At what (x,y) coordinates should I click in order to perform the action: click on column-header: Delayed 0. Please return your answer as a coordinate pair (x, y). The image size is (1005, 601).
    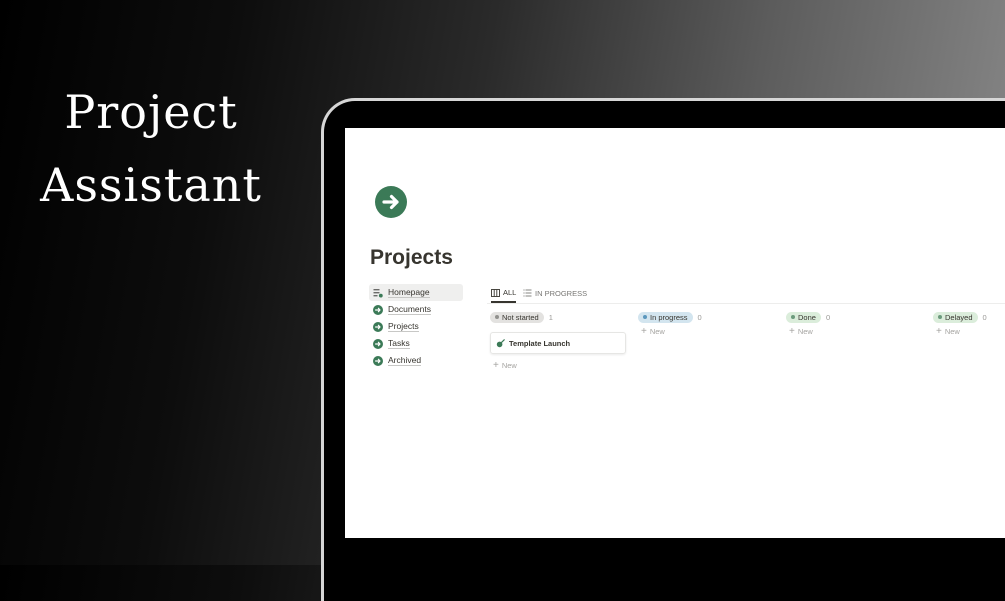
    Looking at the image, I should click on (969, 317).